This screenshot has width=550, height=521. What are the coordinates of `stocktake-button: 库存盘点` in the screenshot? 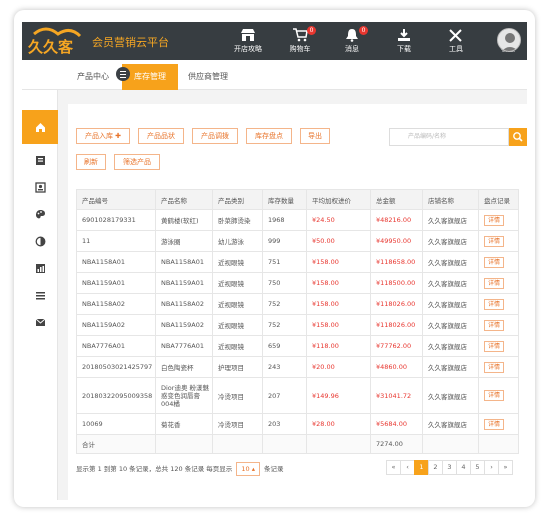 It's located at (269, 136).